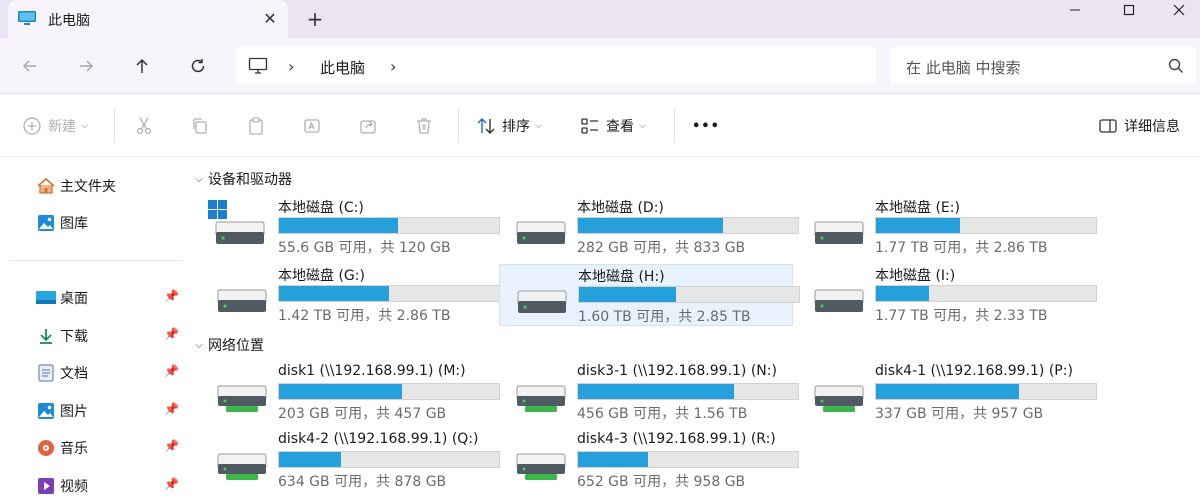  What do you see at coordinates (961, 316) in the screenshot?
I see `drive-capacity: 1.77 TB 可用，共 2.33 TB` at bounding box center [961, 316].